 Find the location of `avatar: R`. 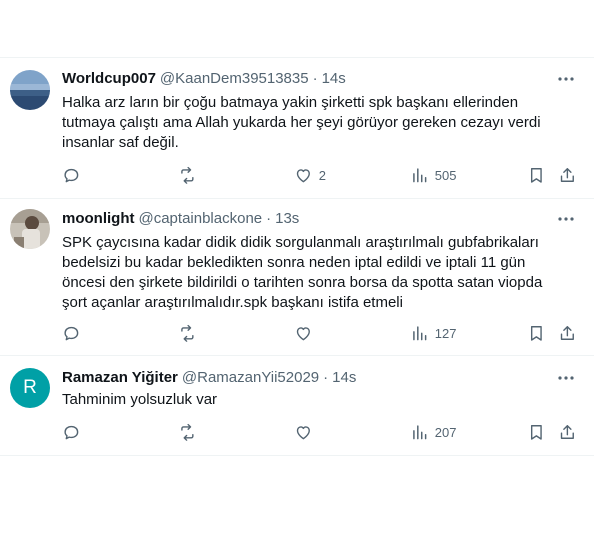

avatar: R is located at coordinates (30, 388).